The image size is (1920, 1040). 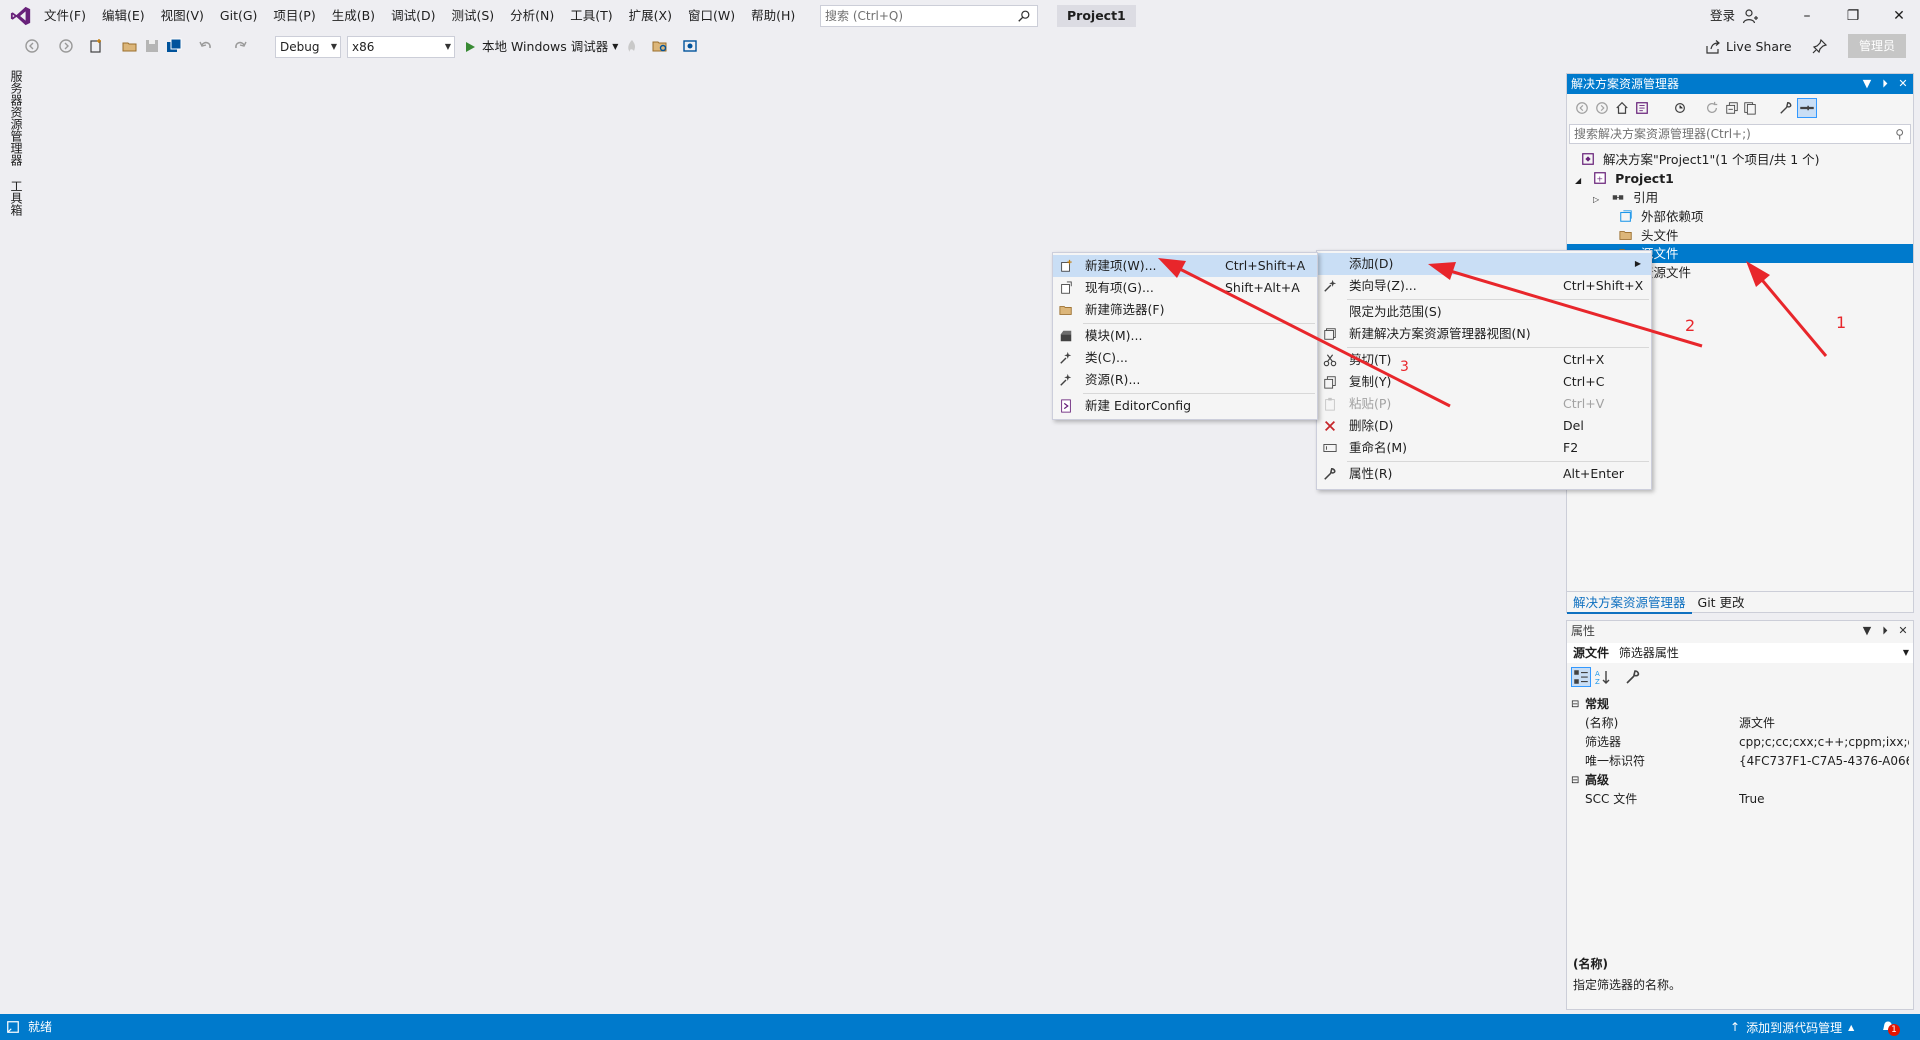 What do you see at coordinates (1484, 382) in the screenshot?
I see `menu-item-copy: 复制(Y) Ctrl+C` at bounding box center [1484, 382].